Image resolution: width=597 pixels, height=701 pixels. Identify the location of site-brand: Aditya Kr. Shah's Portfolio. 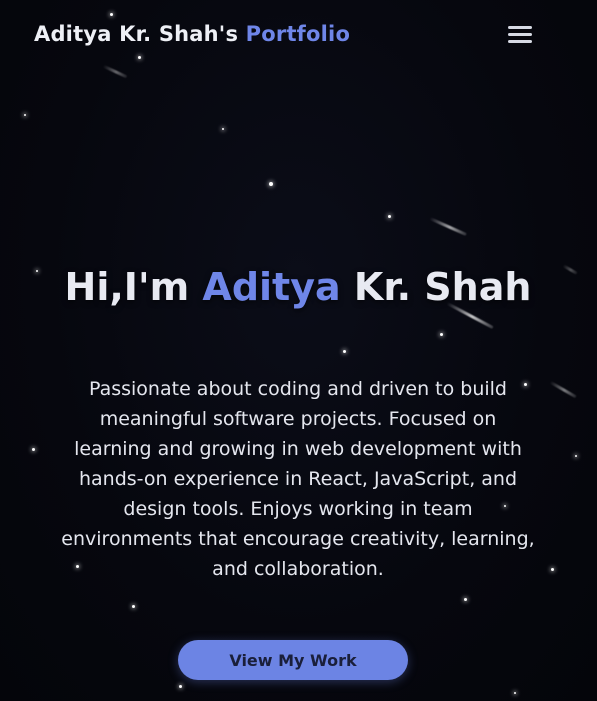
(192, 34).